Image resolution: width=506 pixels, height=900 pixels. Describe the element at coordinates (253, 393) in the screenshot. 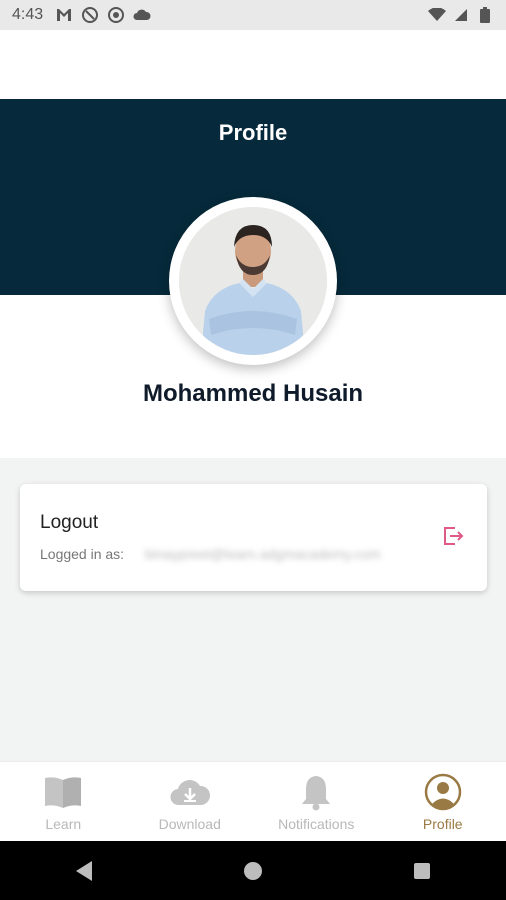

I see `profile-name: Mohammed Husain` at that location.